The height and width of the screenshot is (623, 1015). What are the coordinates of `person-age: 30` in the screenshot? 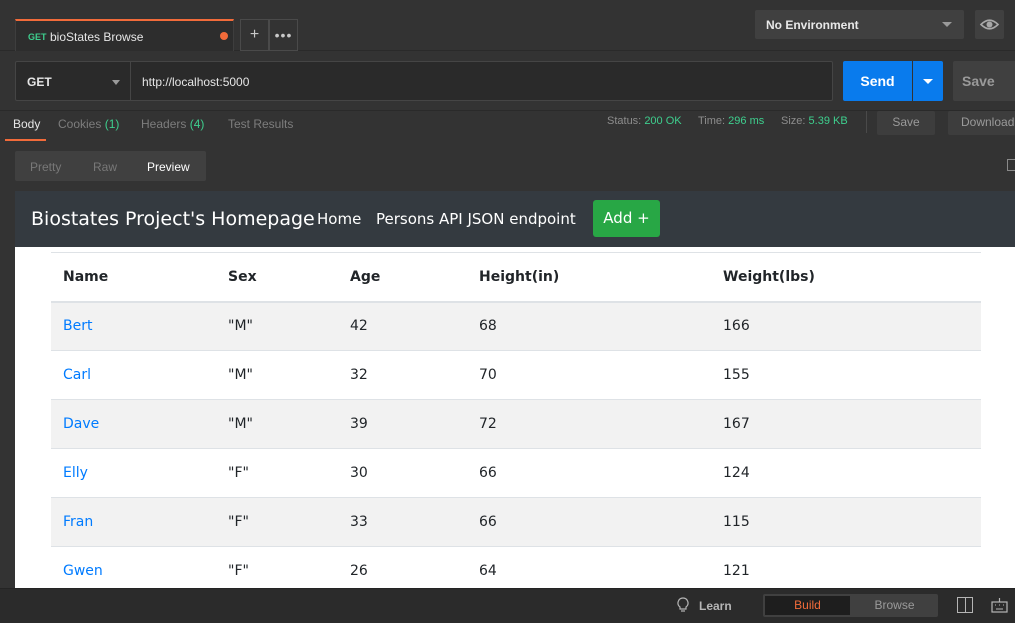 It's located at (402, 473).